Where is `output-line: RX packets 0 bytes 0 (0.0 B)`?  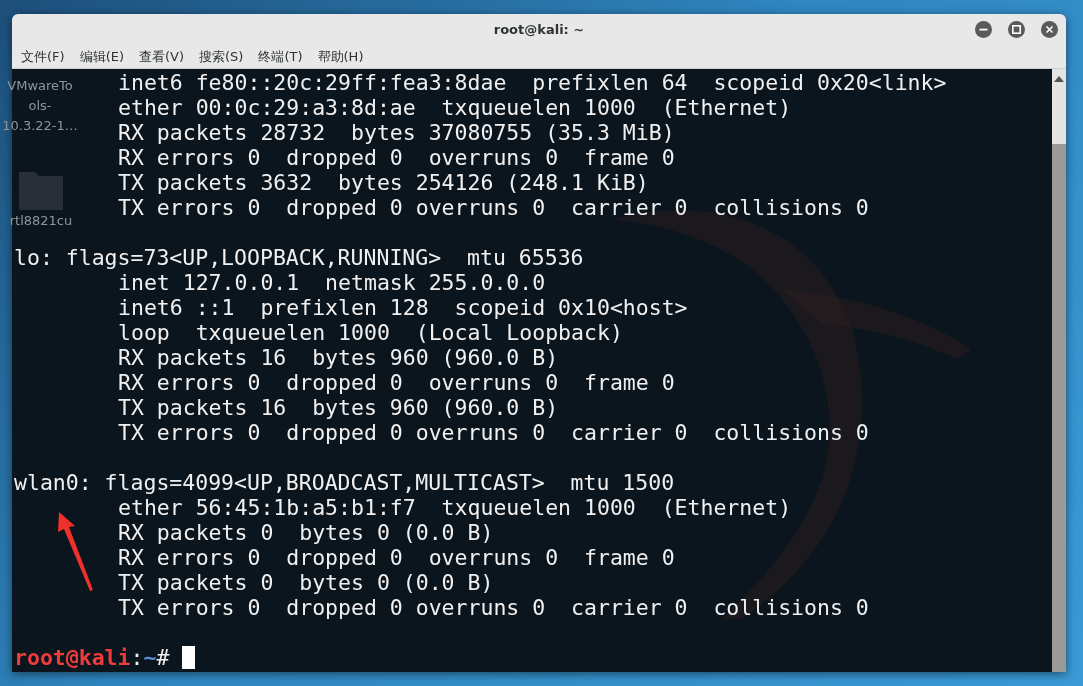
output-line: RX packets 0 bytes 0 (0.0 B) is located at coordinates (306, 532).